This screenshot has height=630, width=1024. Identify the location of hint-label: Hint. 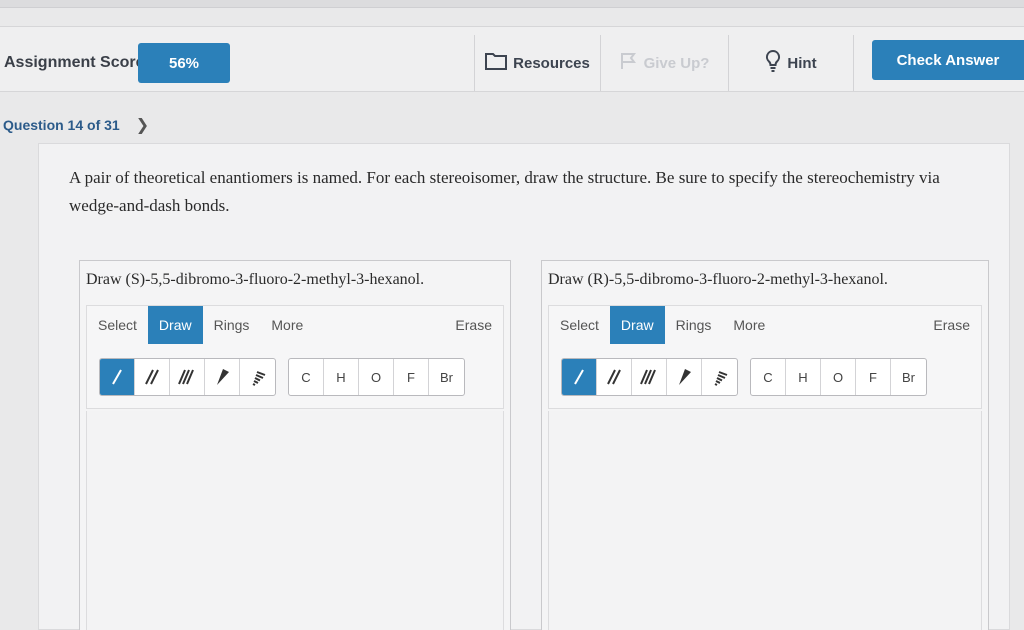
(802, 63).